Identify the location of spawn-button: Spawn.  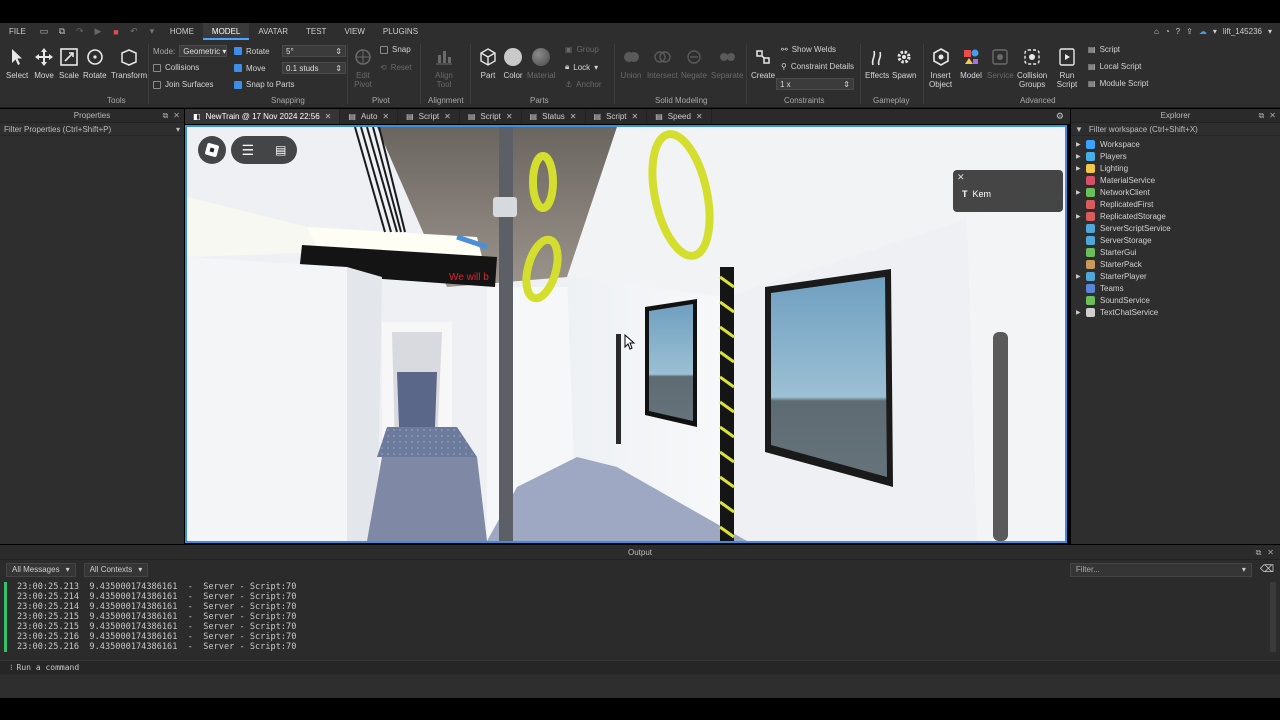
(904, 63).